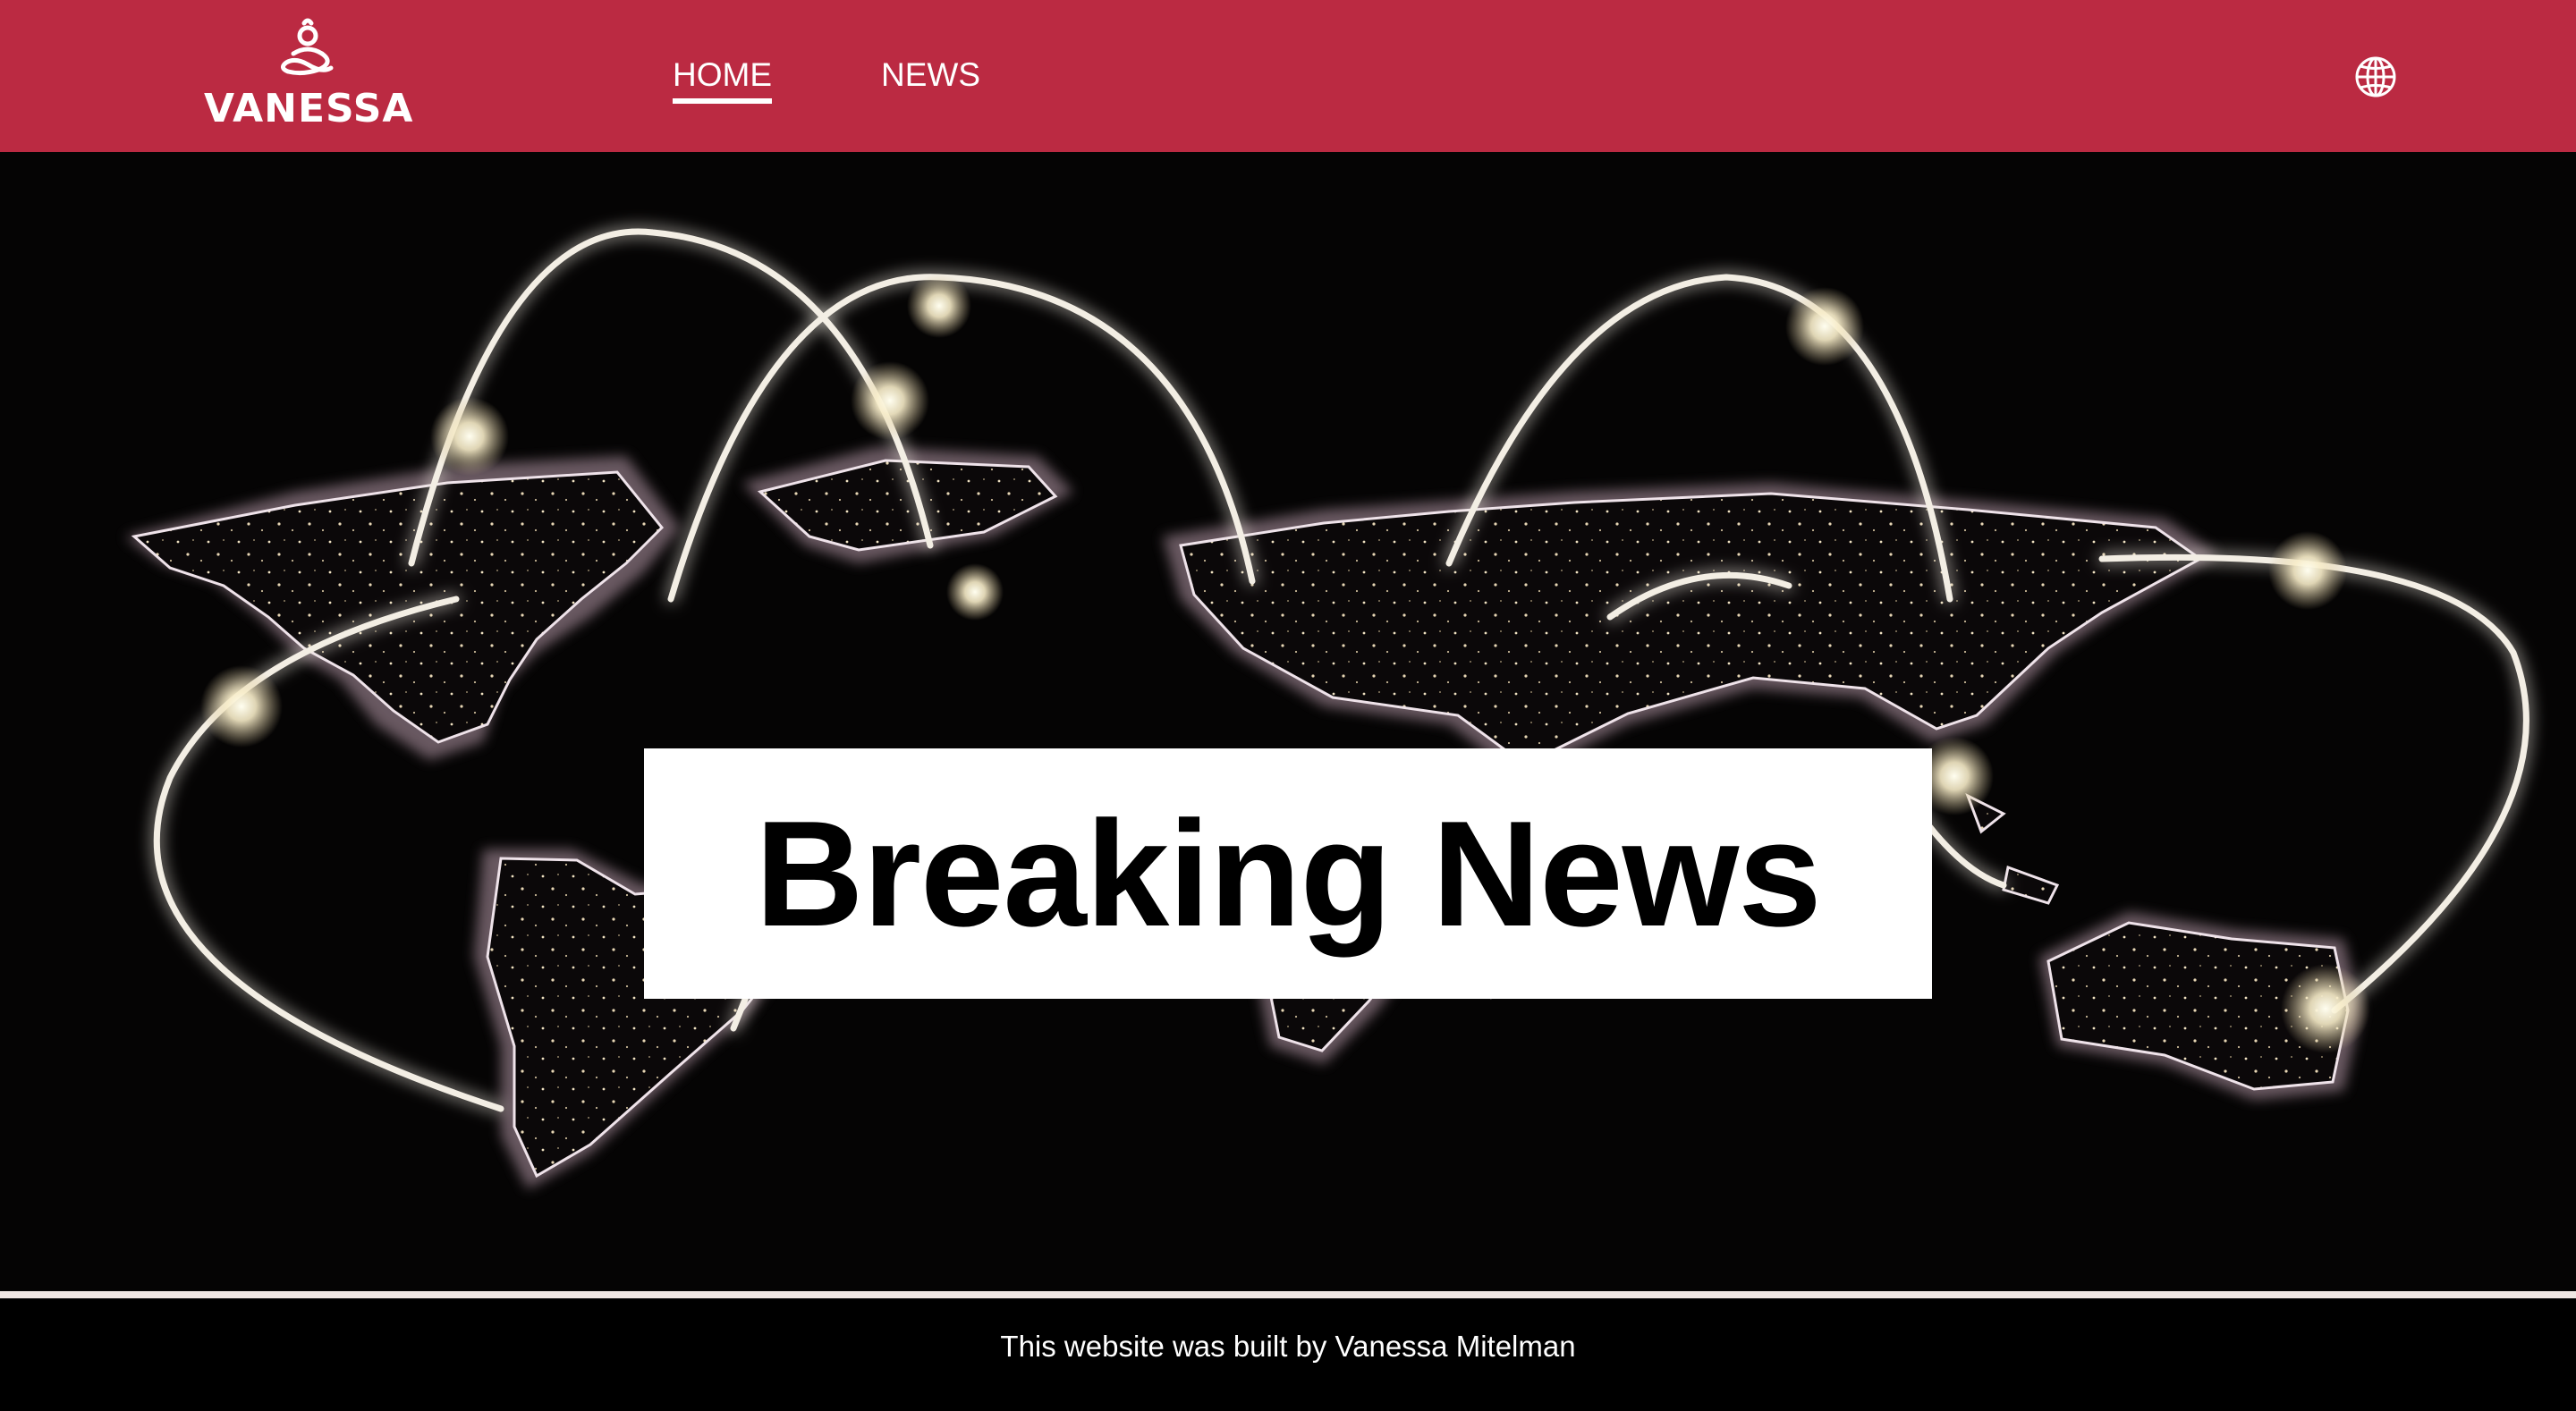  What do you see at coordinates (1288, 1295) in the screenshot?
I see `footer-divider` at bounding box center [1288, 1295].